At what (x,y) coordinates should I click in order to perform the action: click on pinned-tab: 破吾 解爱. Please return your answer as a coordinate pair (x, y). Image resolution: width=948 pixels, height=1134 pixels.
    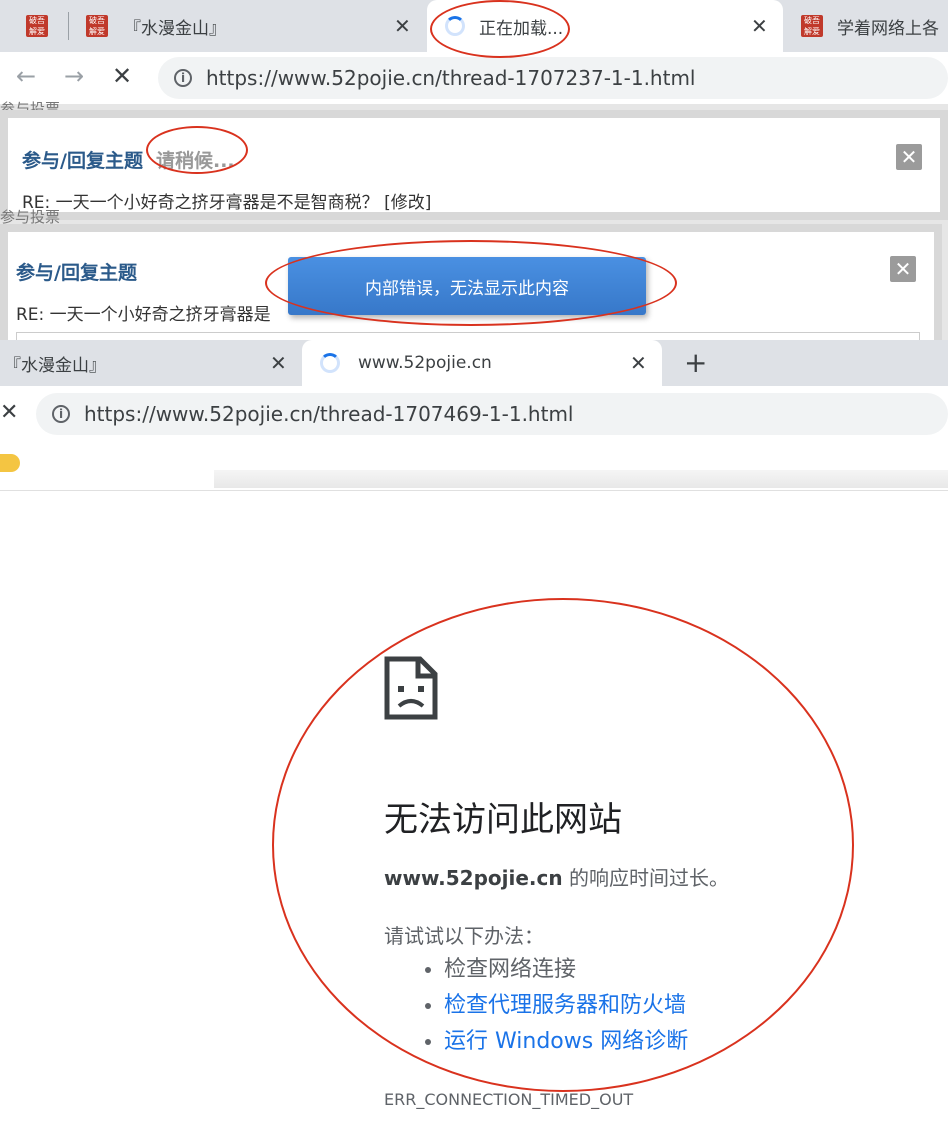
    Looking at the image, I should click on (35, 26).